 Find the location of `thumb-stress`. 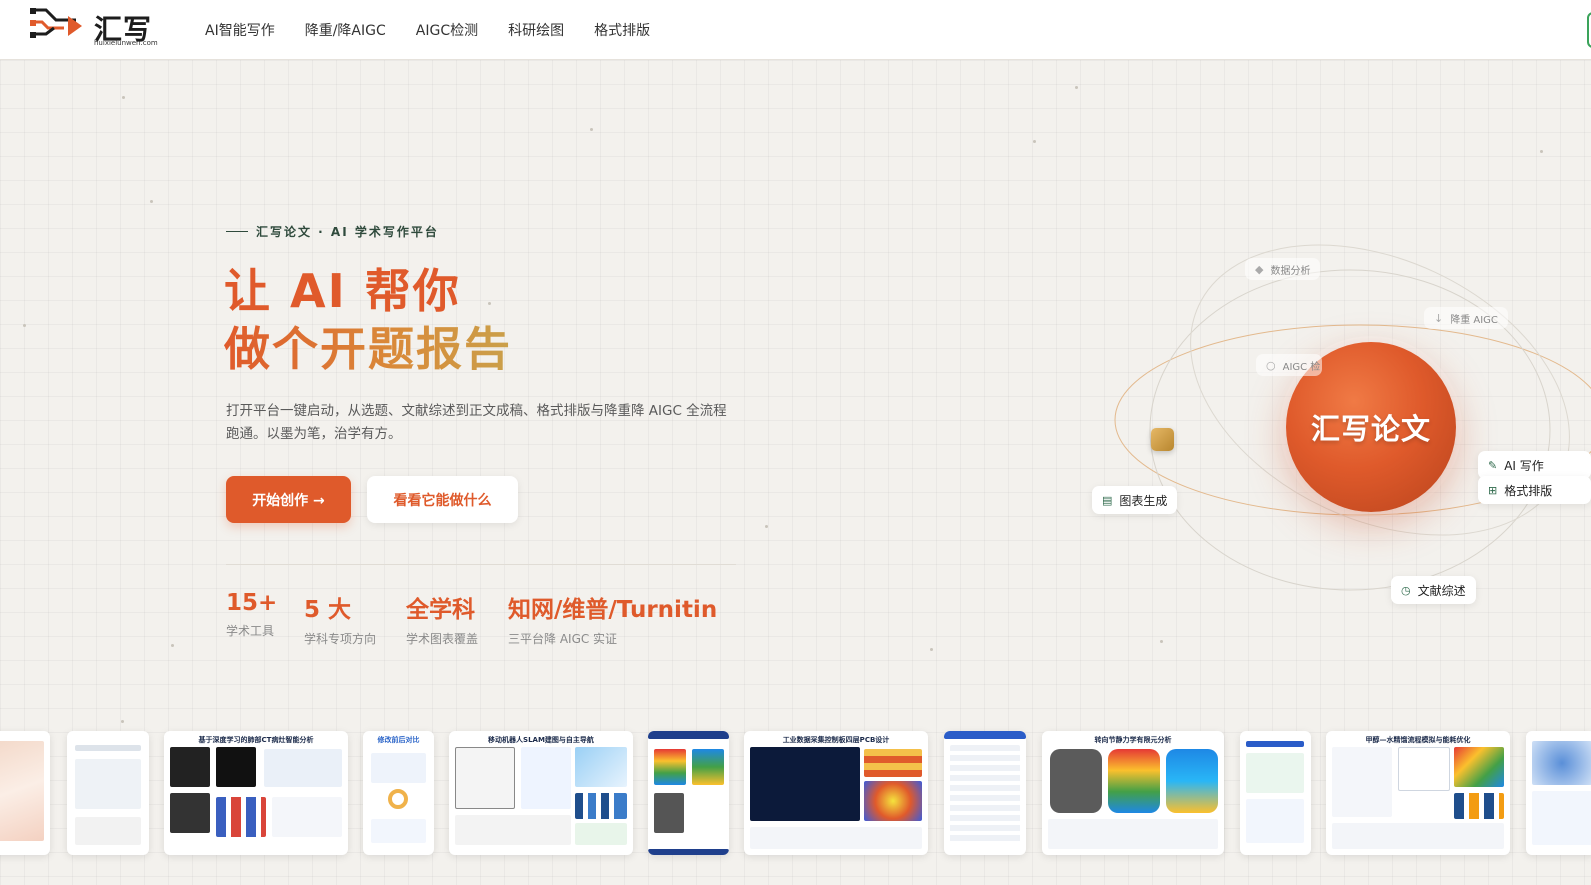

thumb-stress is located at coordinates (1134, 781).